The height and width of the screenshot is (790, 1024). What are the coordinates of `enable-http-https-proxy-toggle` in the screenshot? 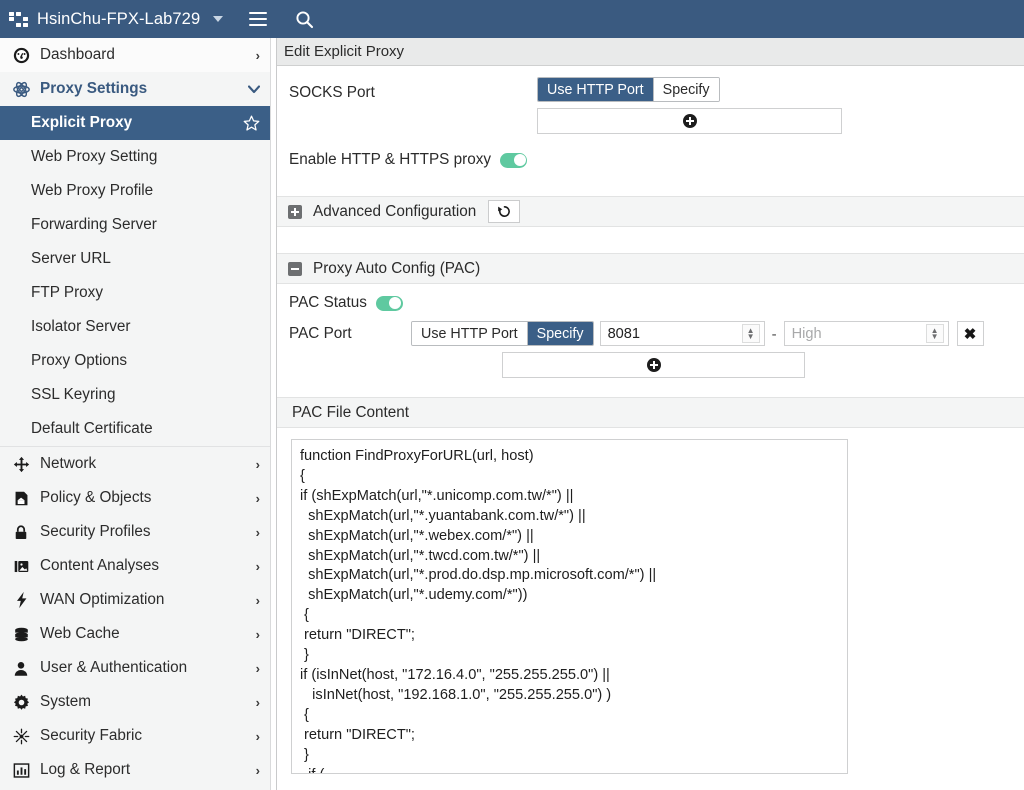 It's located at (514, 160).